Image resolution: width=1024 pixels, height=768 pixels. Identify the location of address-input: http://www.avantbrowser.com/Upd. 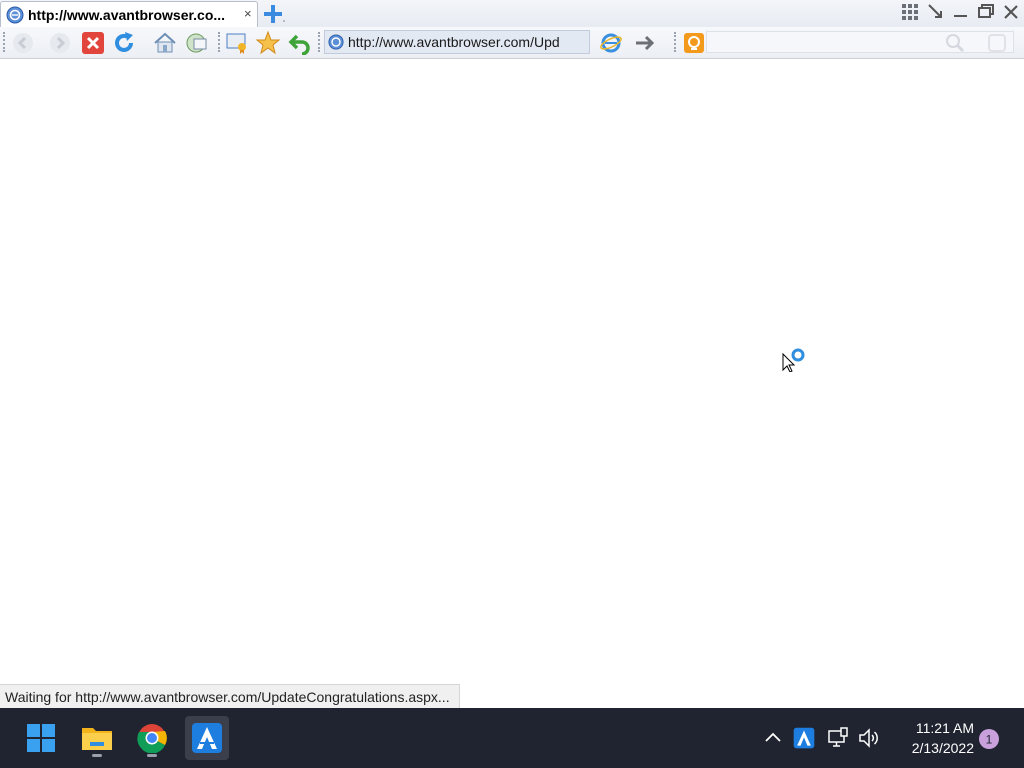
(468, 42).